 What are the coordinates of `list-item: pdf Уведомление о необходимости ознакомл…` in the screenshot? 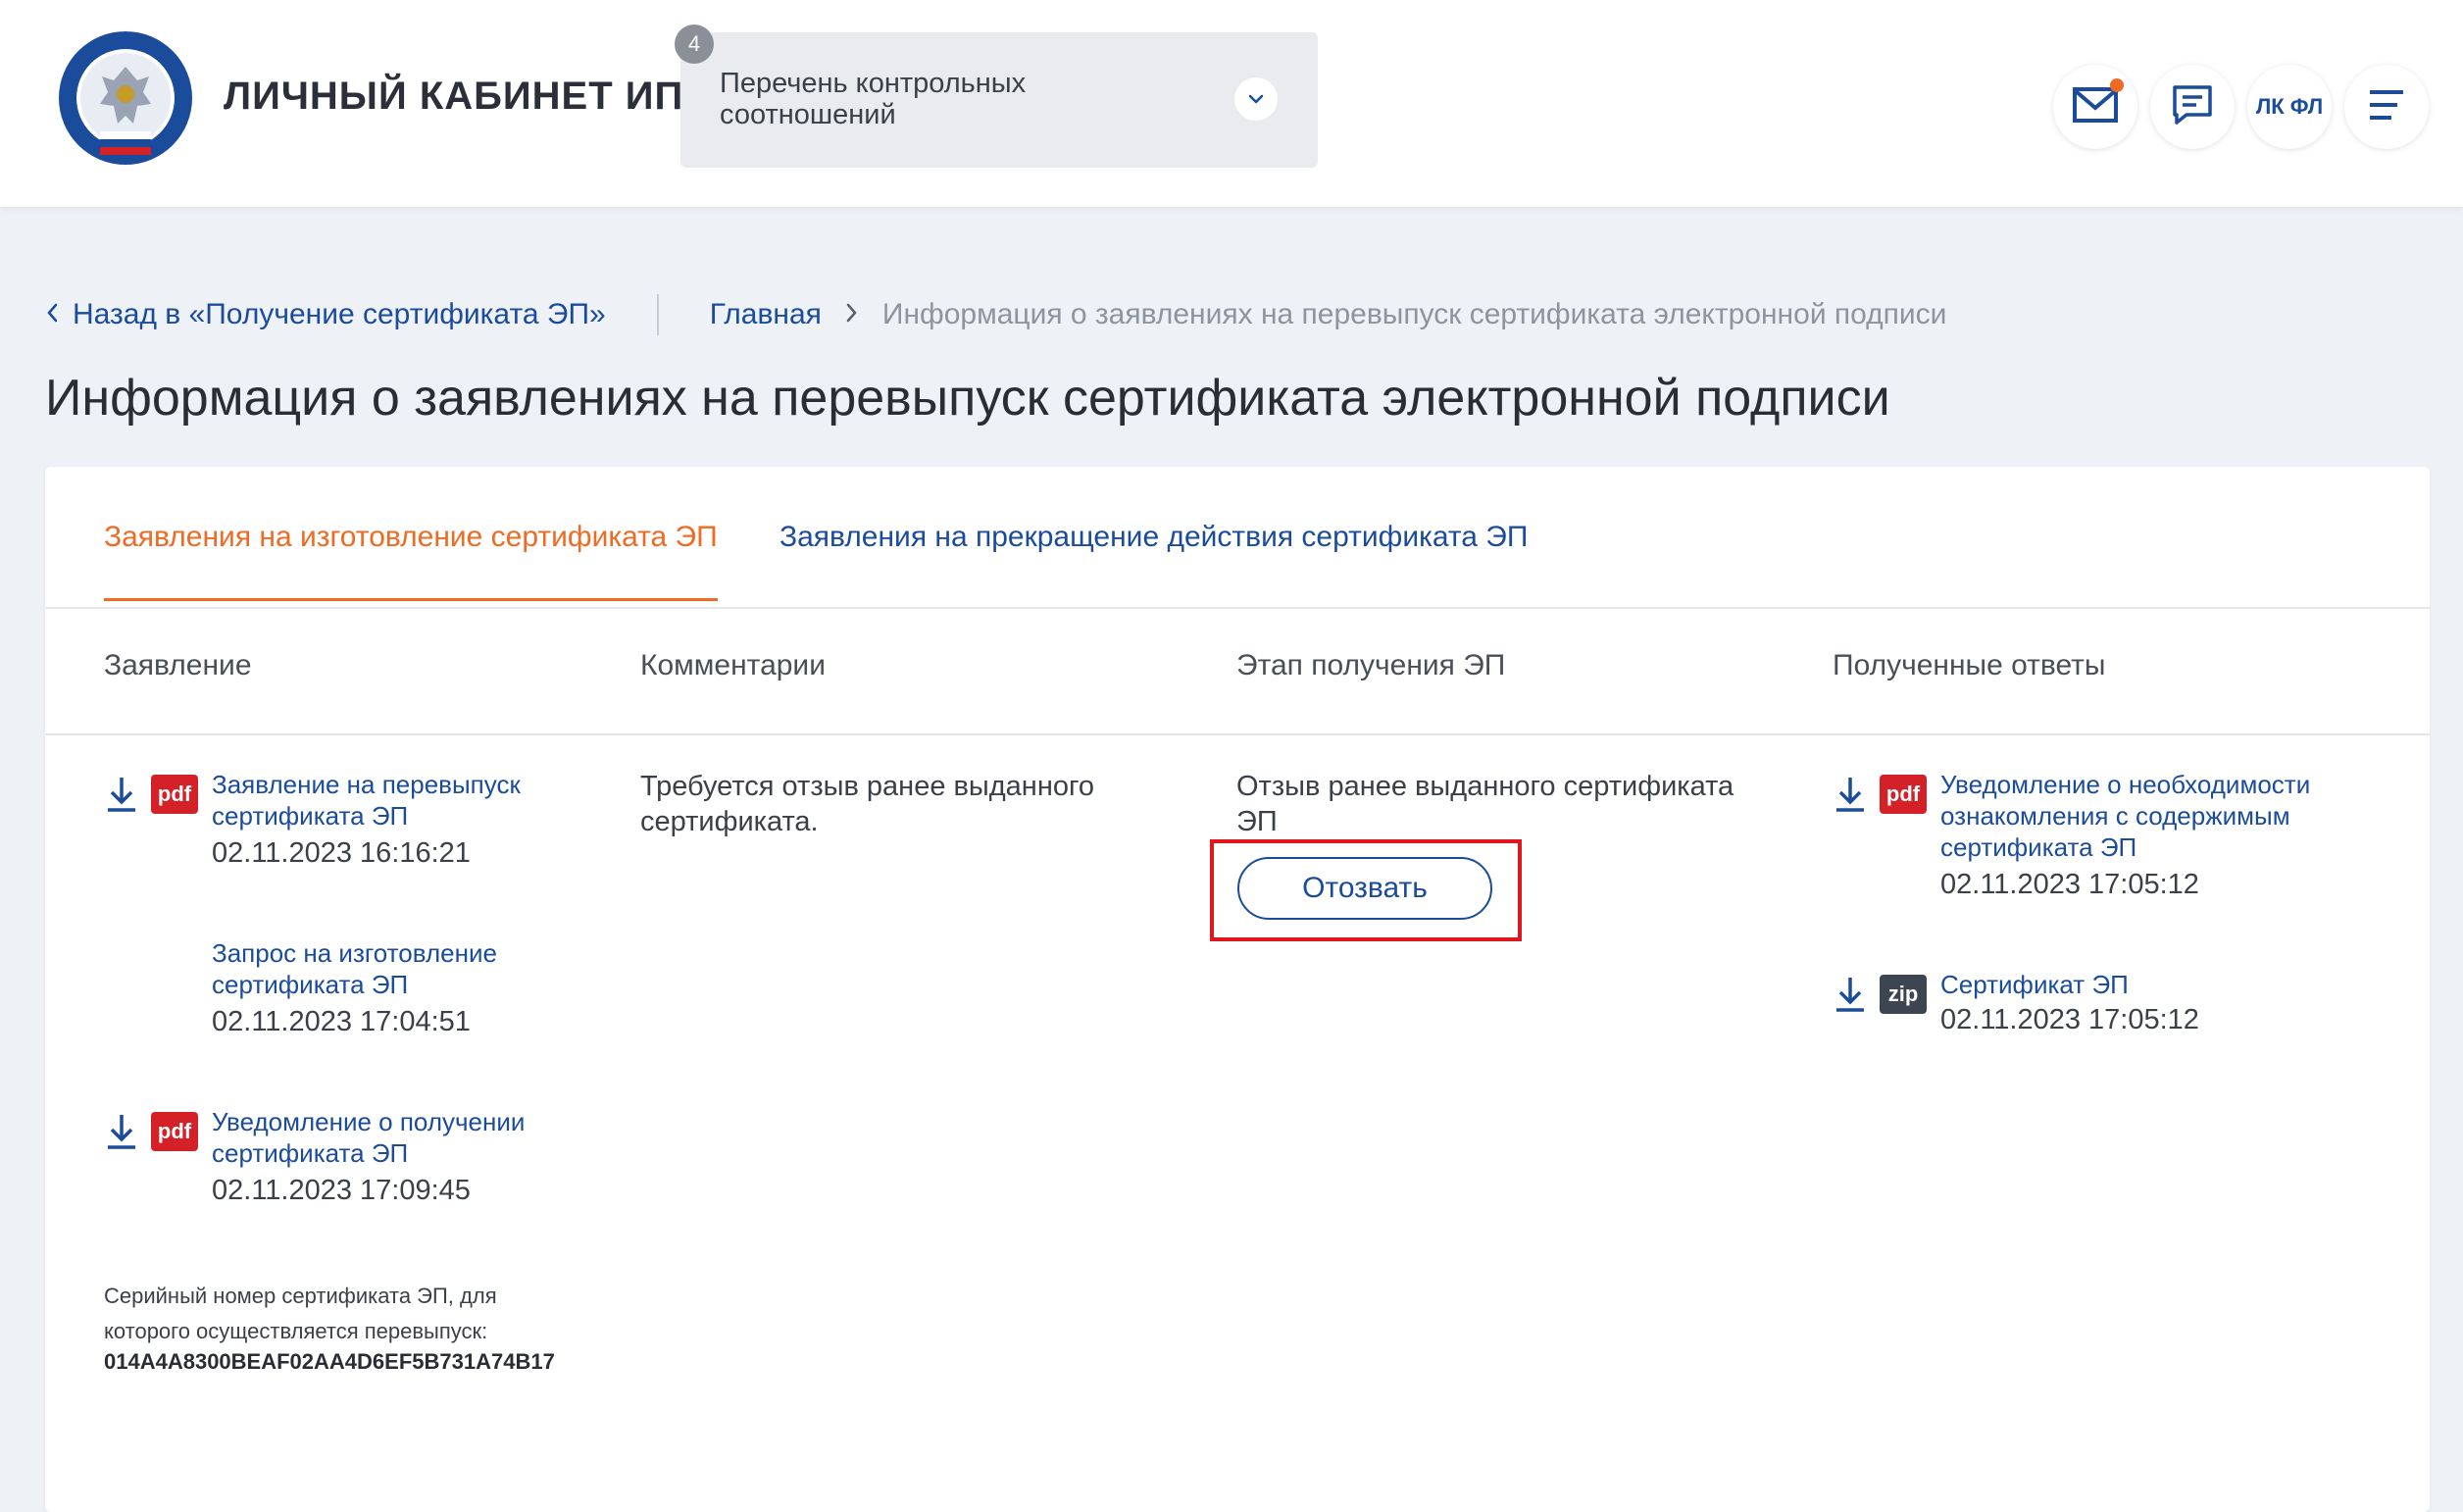 It's located at (2108, 837).